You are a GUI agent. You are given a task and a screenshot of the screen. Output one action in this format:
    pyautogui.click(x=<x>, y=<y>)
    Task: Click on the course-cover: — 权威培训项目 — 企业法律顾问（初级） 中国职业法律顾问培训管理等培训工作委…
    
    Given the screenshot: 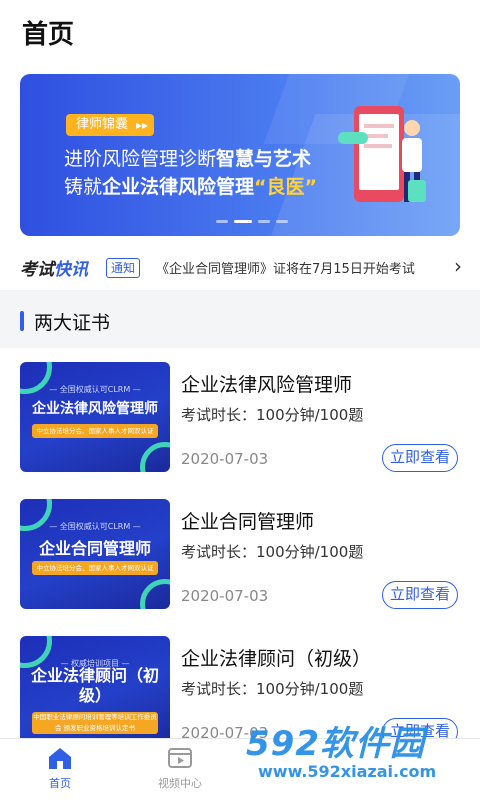 What is the action you would take?
    pyautogui.click(x=95, y=687)
    